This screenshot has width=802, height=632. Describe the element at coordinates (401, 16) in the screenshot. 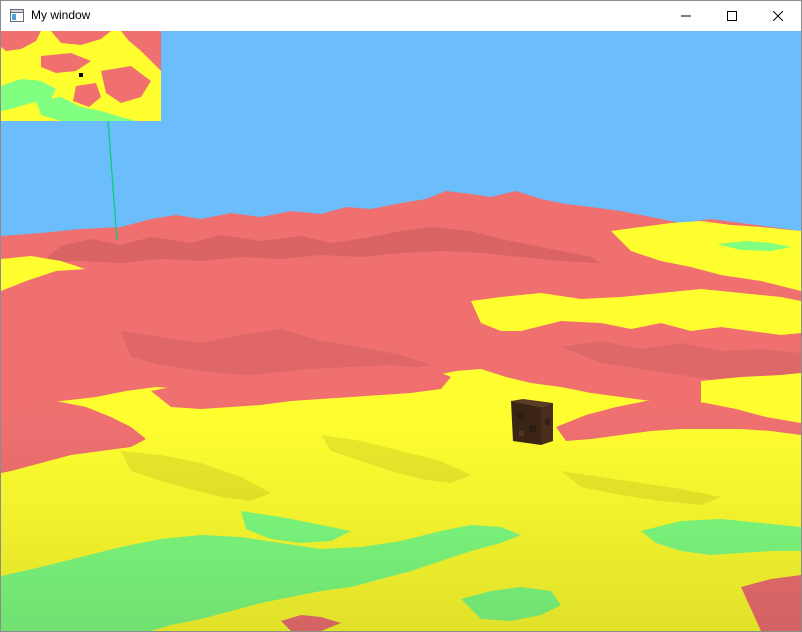

I see `title-bar: My window` at that location.